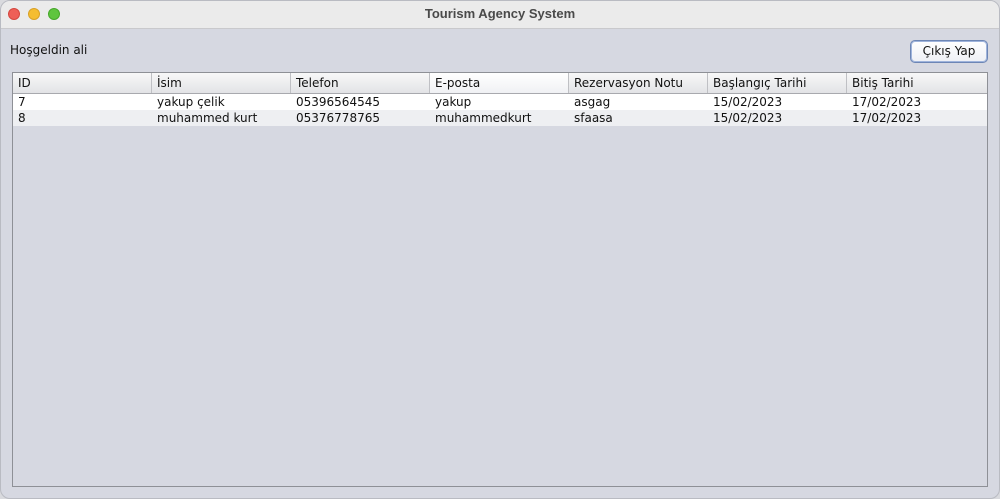 The width and height of the screenshot is (1000, 499). What do you see at coordinates (221, 102) in the screenshot?
I see `cell-name: yakup çelik` at bounding box center [221, 102].